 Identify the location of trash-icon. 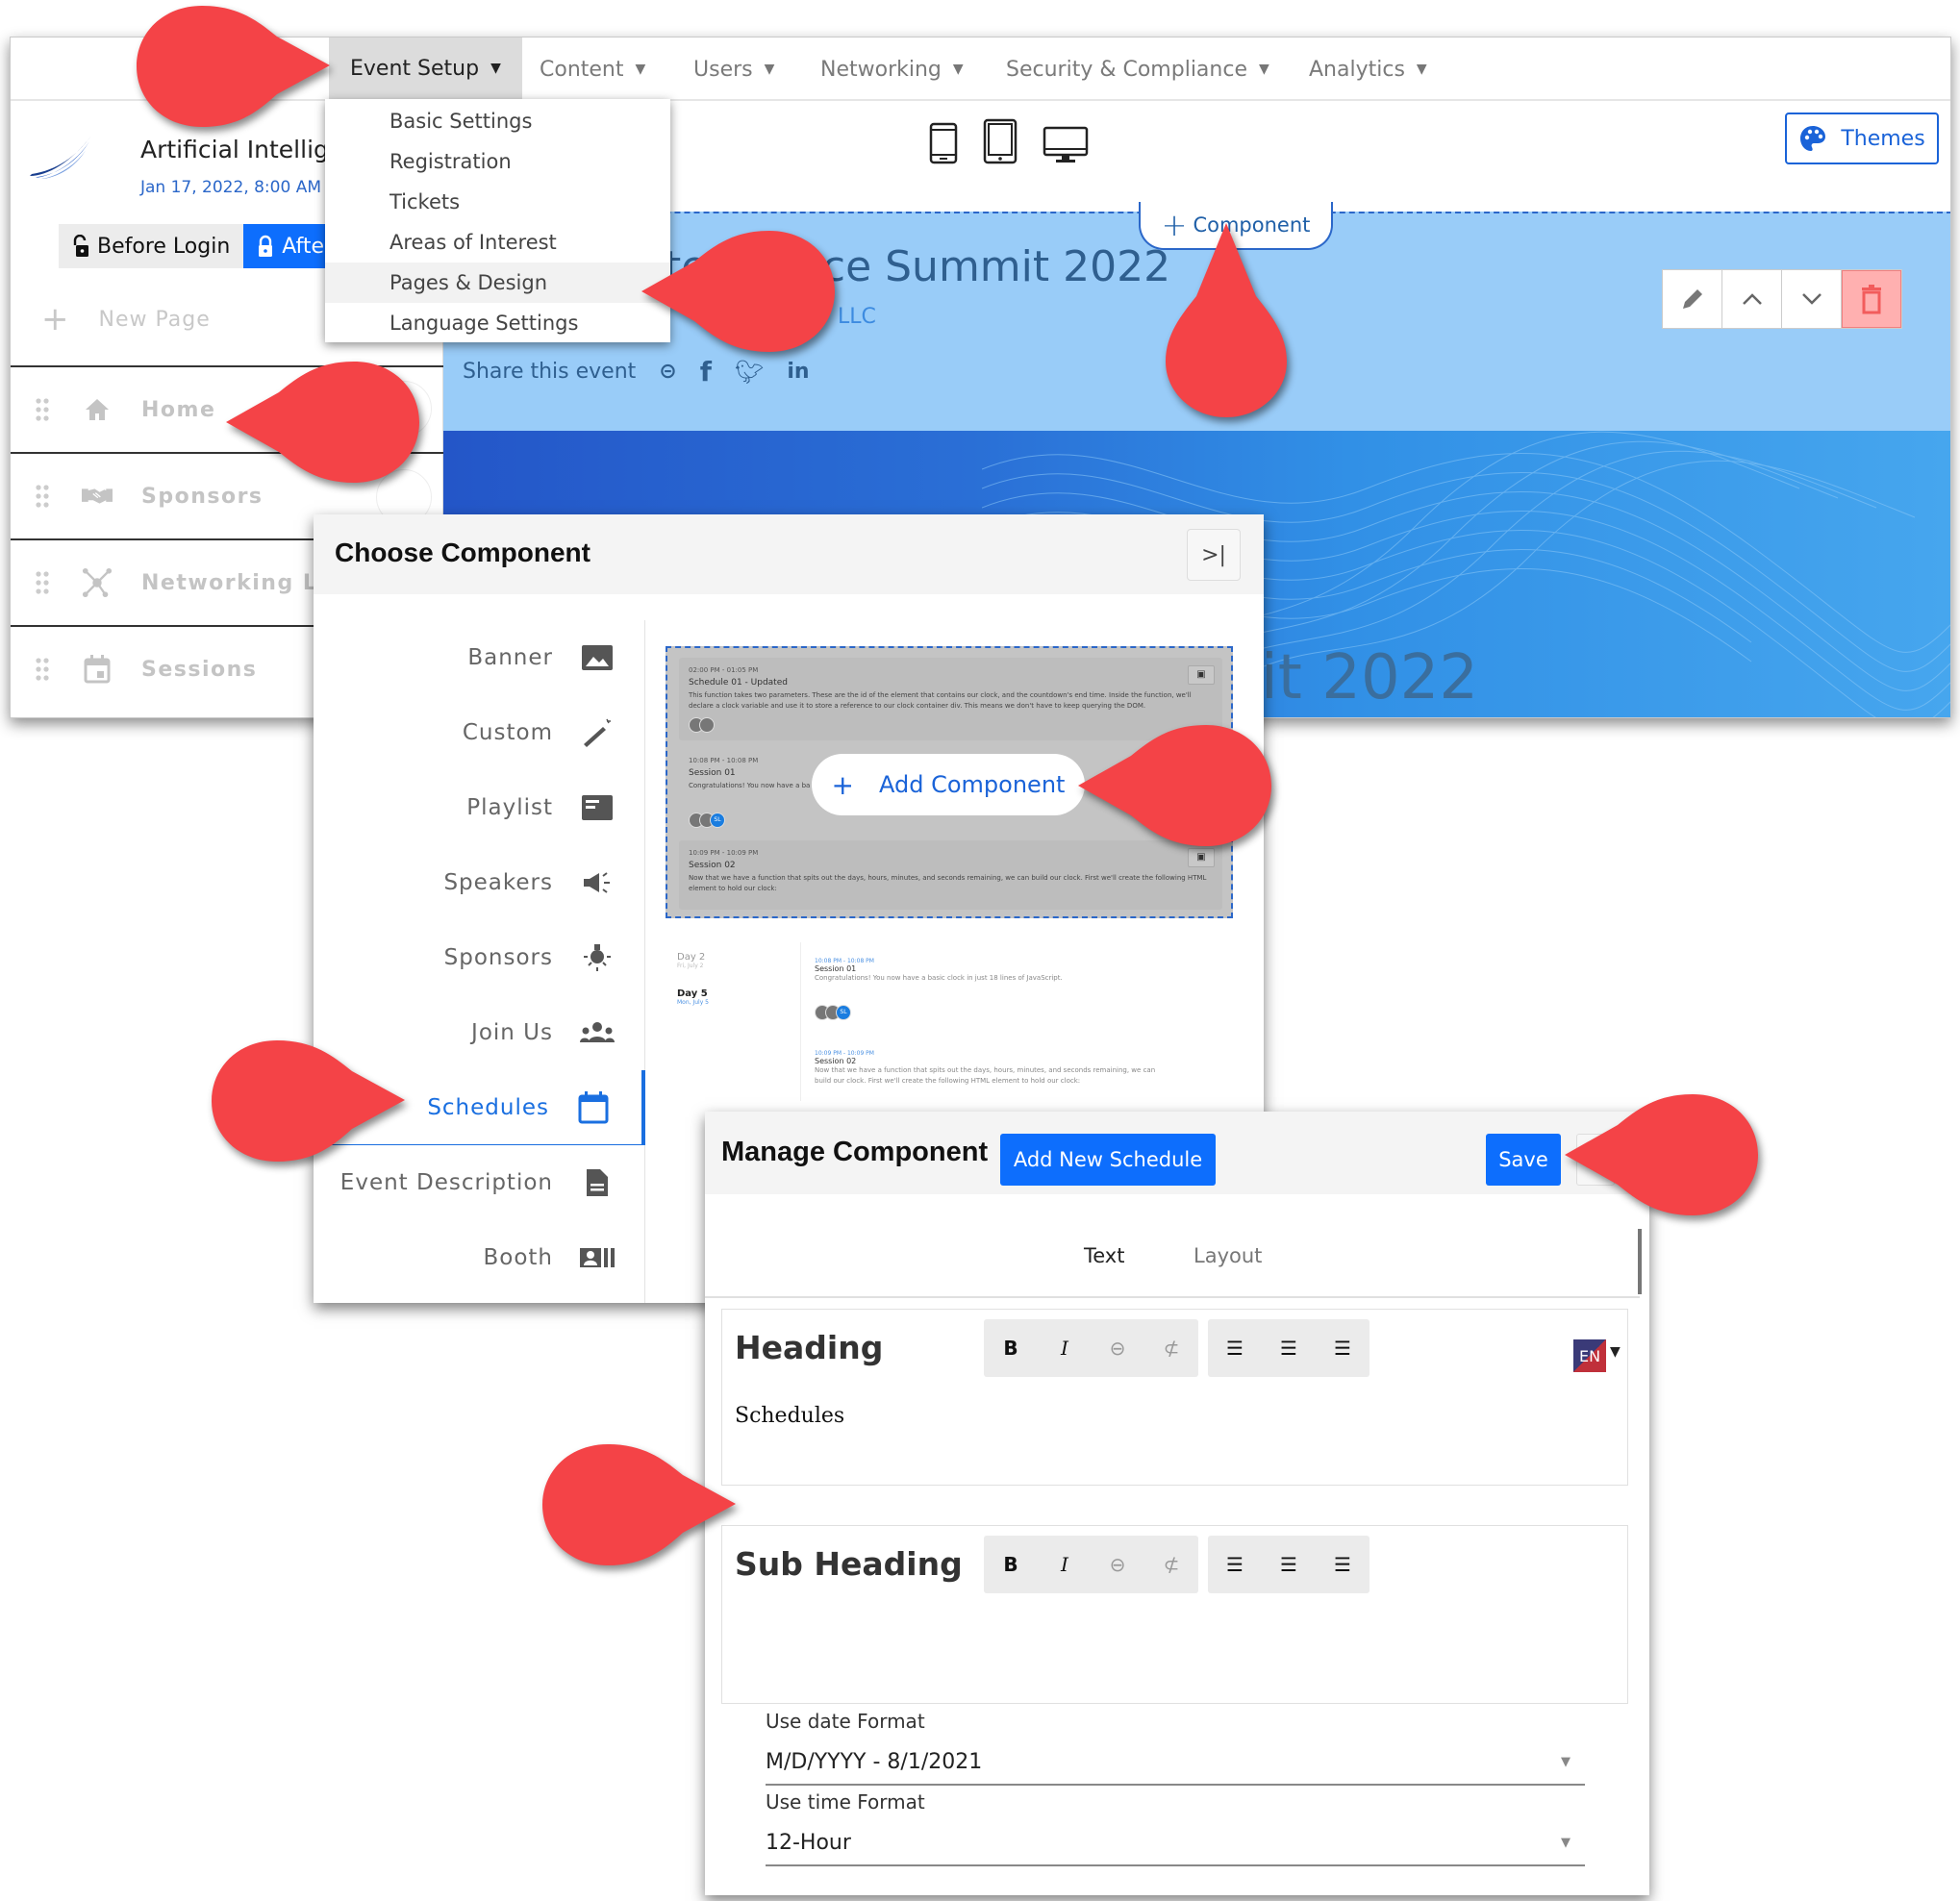
(1871, 299).